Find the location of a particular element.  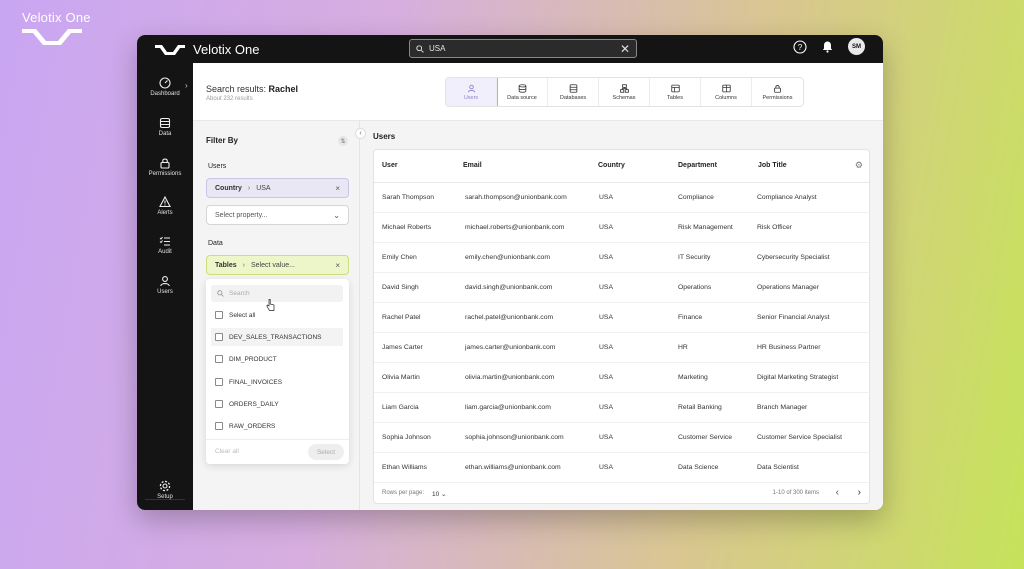

option-dev-sales-transactions: DEV_SALES_TRANSACTIONS is located at coordinates (277, 337).